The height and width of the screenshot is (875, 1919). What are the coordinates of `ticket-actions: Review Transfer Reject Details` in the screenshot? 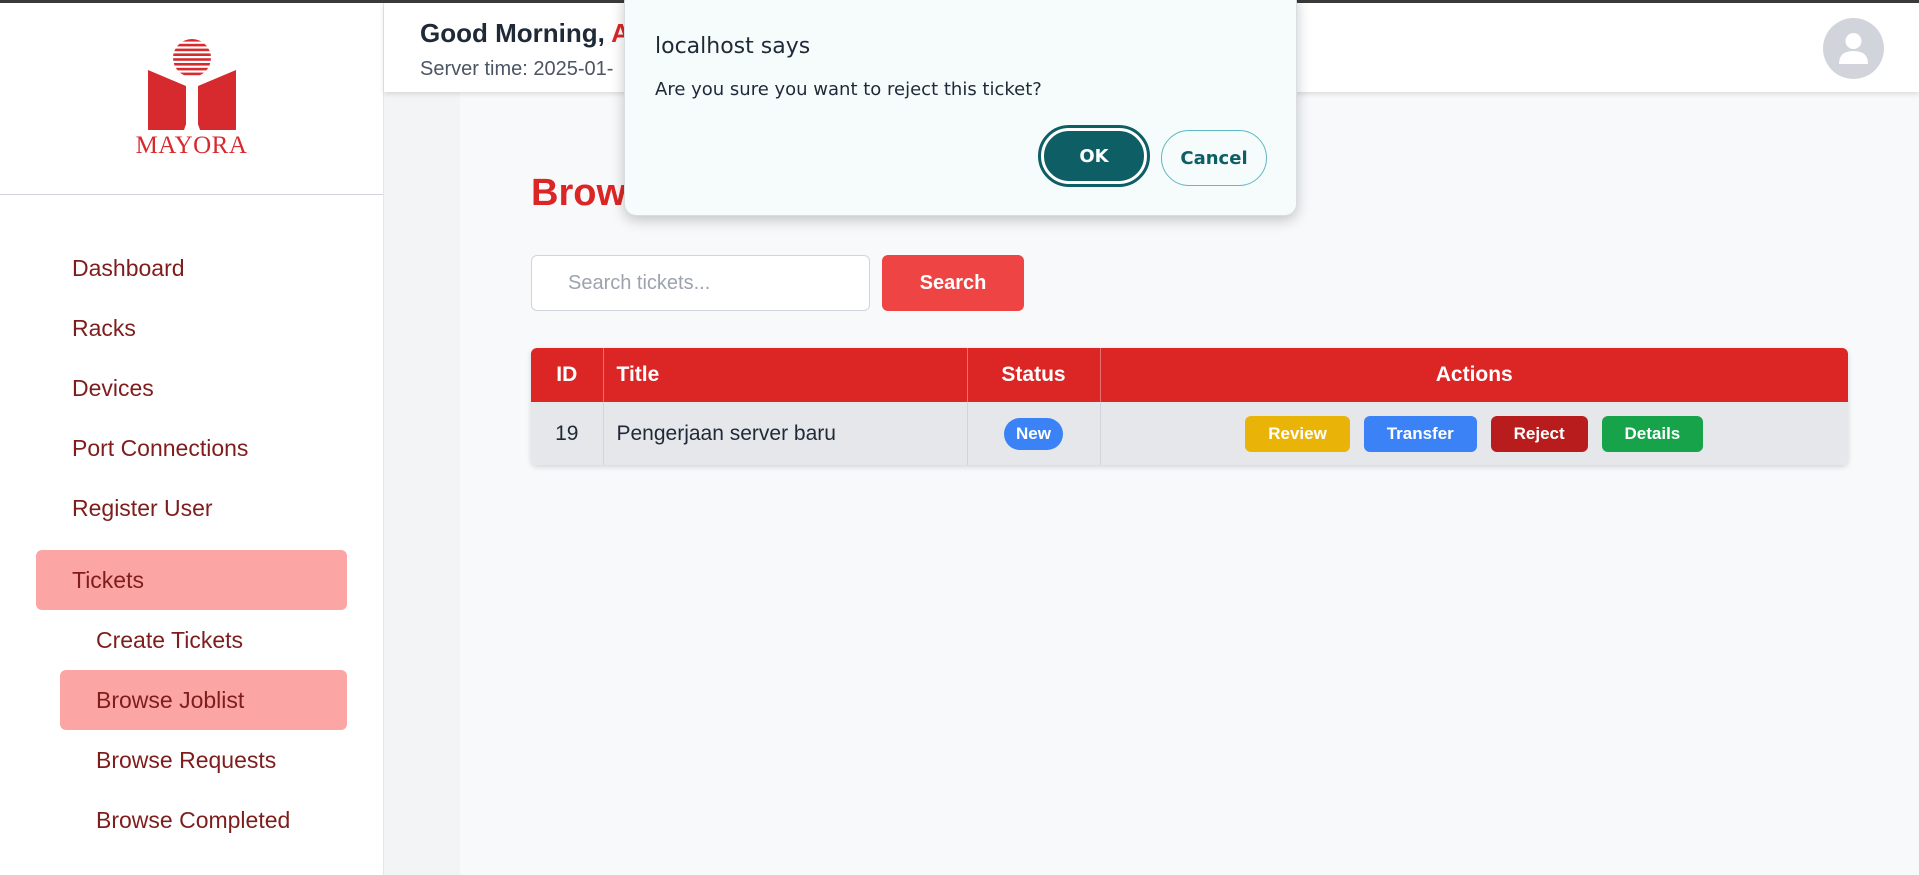 It's located at (1474, 433).